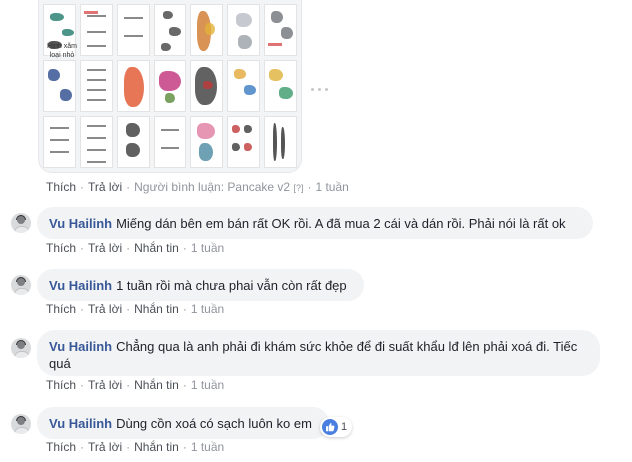 The height and width of the screenshot is (462, 632). I want to click on thumbs-up-icon, so click(330, 427).